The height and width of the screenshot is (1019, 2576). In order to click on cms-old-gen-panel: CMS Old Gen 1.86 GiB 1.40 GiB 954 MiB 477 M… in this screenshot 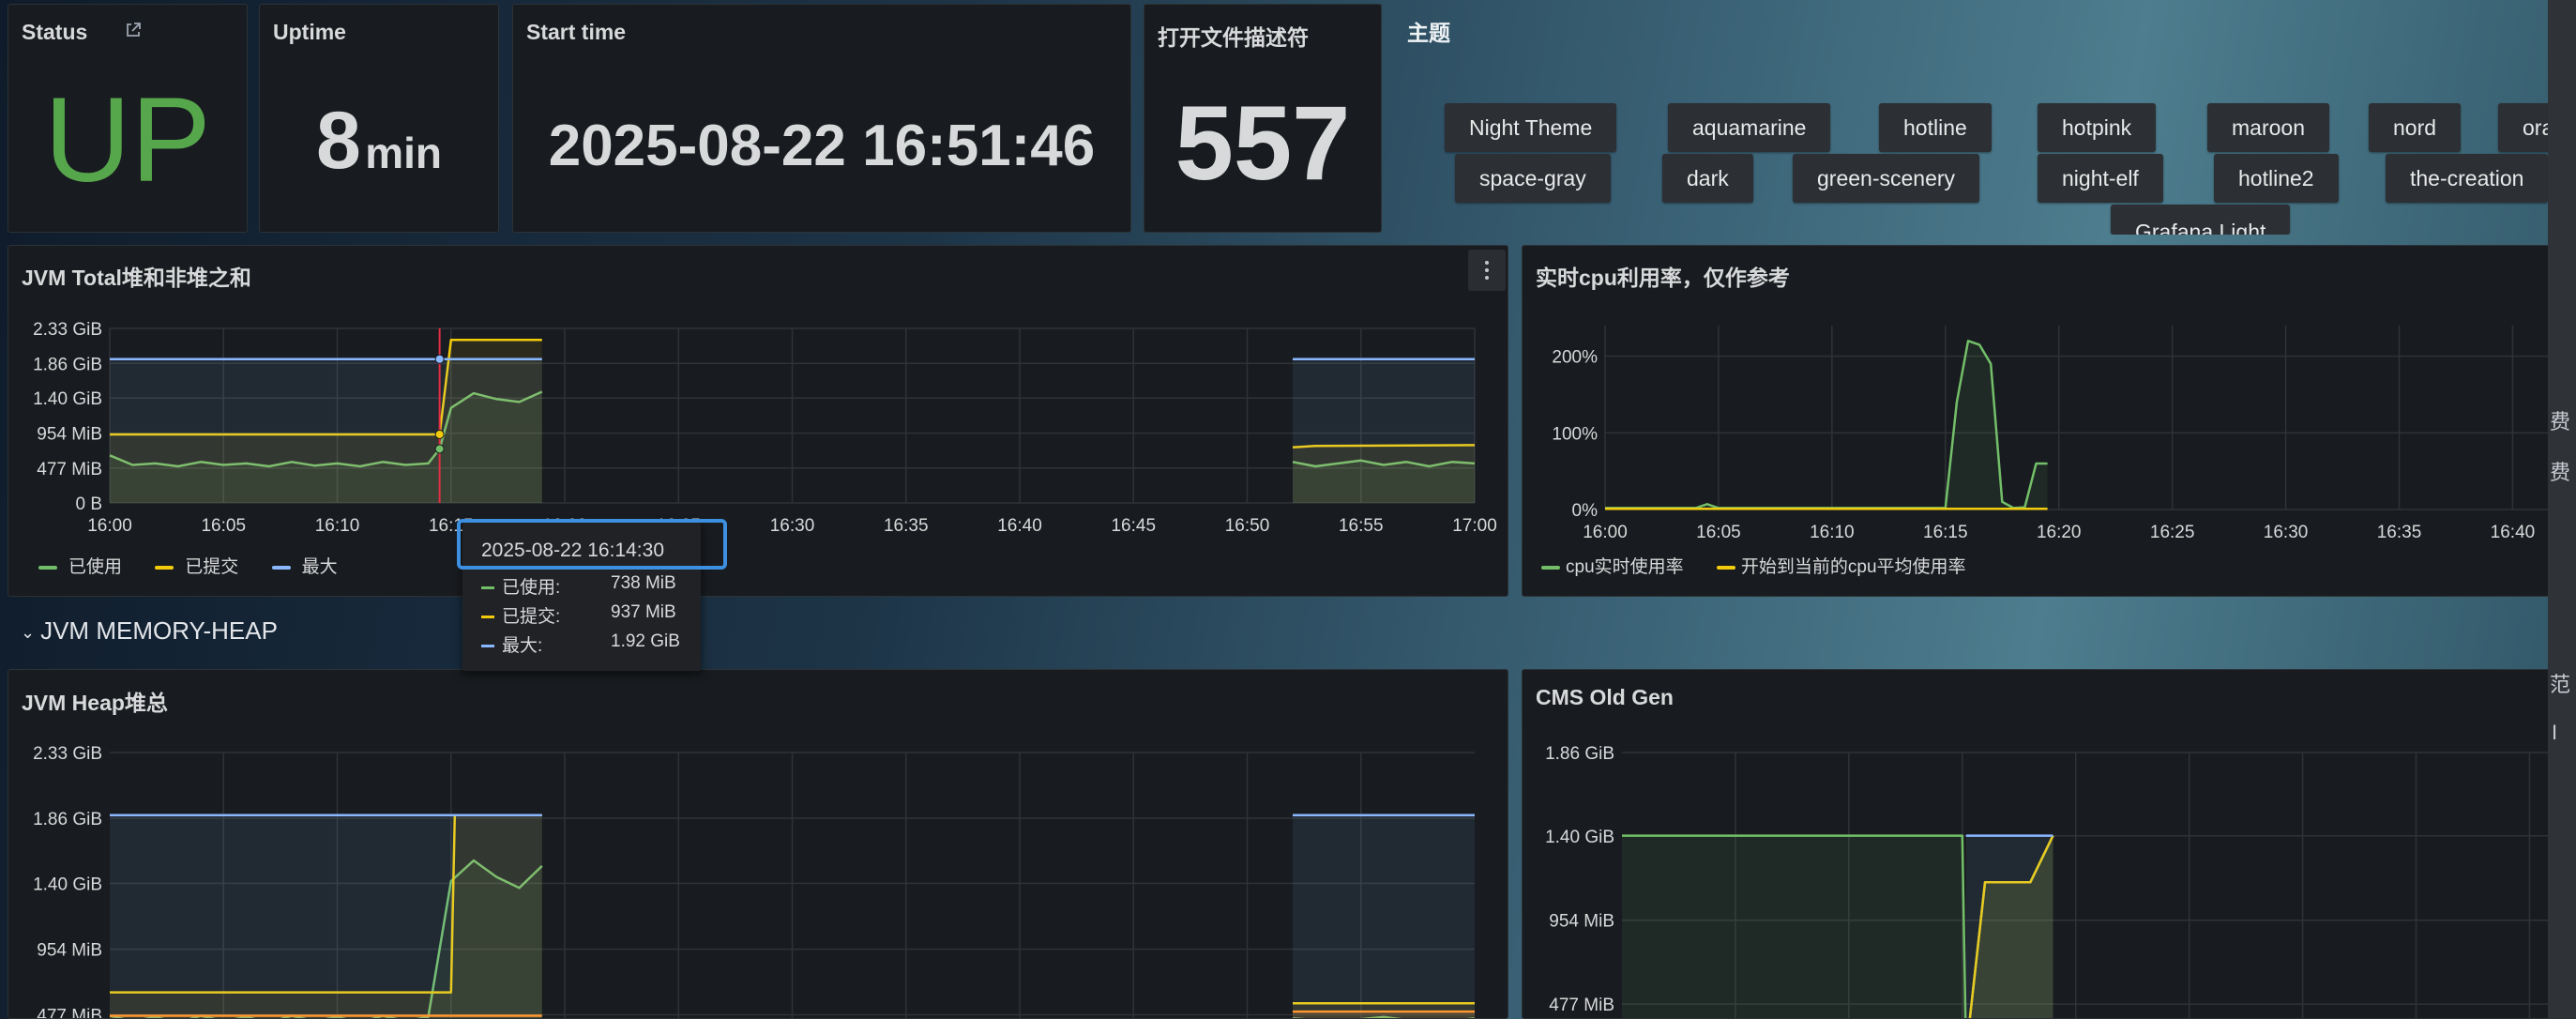, I will do `click(2038, 844)`.